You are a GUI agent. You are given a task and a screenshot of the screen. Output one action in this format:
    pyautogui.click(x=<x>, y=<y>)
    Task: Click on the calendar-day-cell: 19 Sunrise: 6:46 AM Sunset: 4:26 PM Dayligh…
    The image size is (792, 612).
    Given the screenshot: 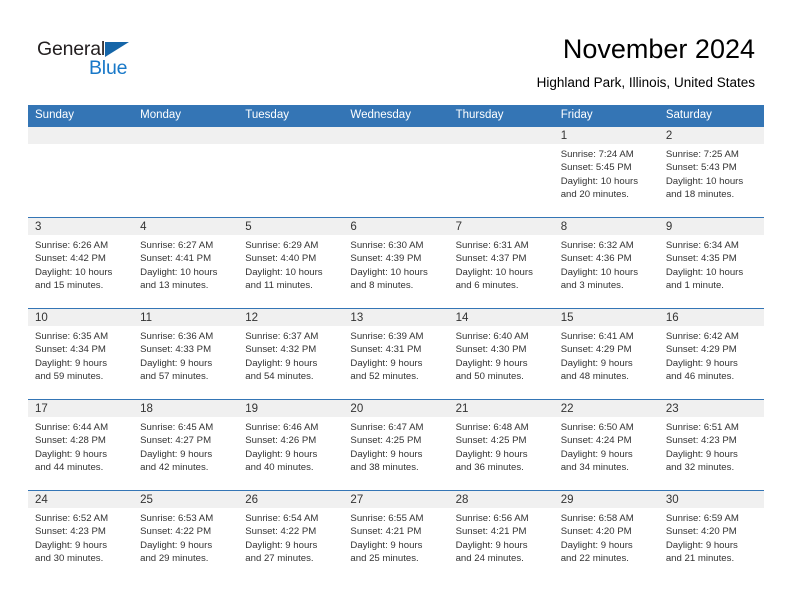 What is the action you would take?
    pyautogui.click(x=291, y=445)
    